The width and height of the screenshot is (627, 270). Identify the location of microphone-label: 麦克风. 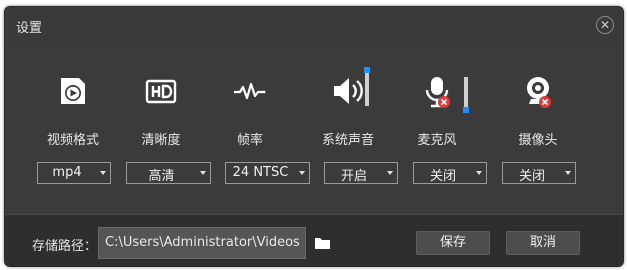
(437, 140).